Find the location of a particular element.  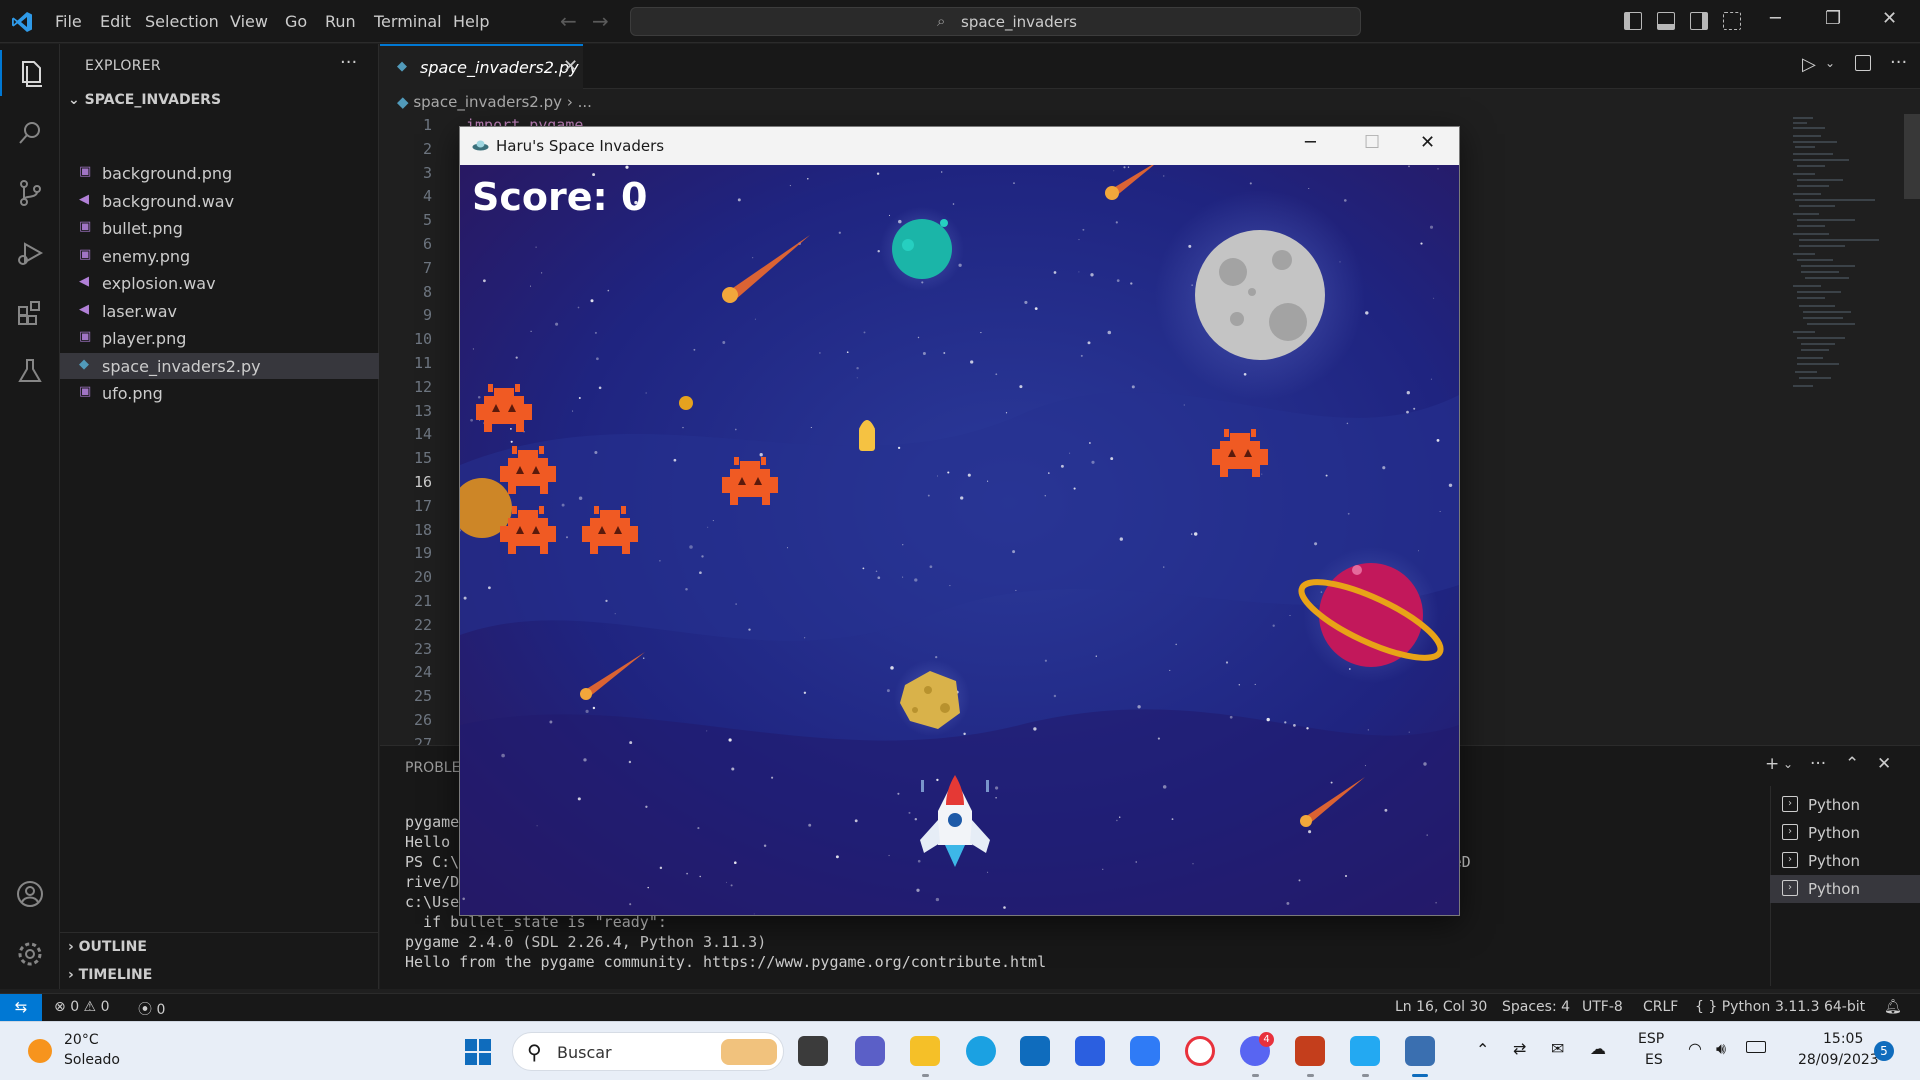

run-debug-icon is located at coordinates (30, 253).